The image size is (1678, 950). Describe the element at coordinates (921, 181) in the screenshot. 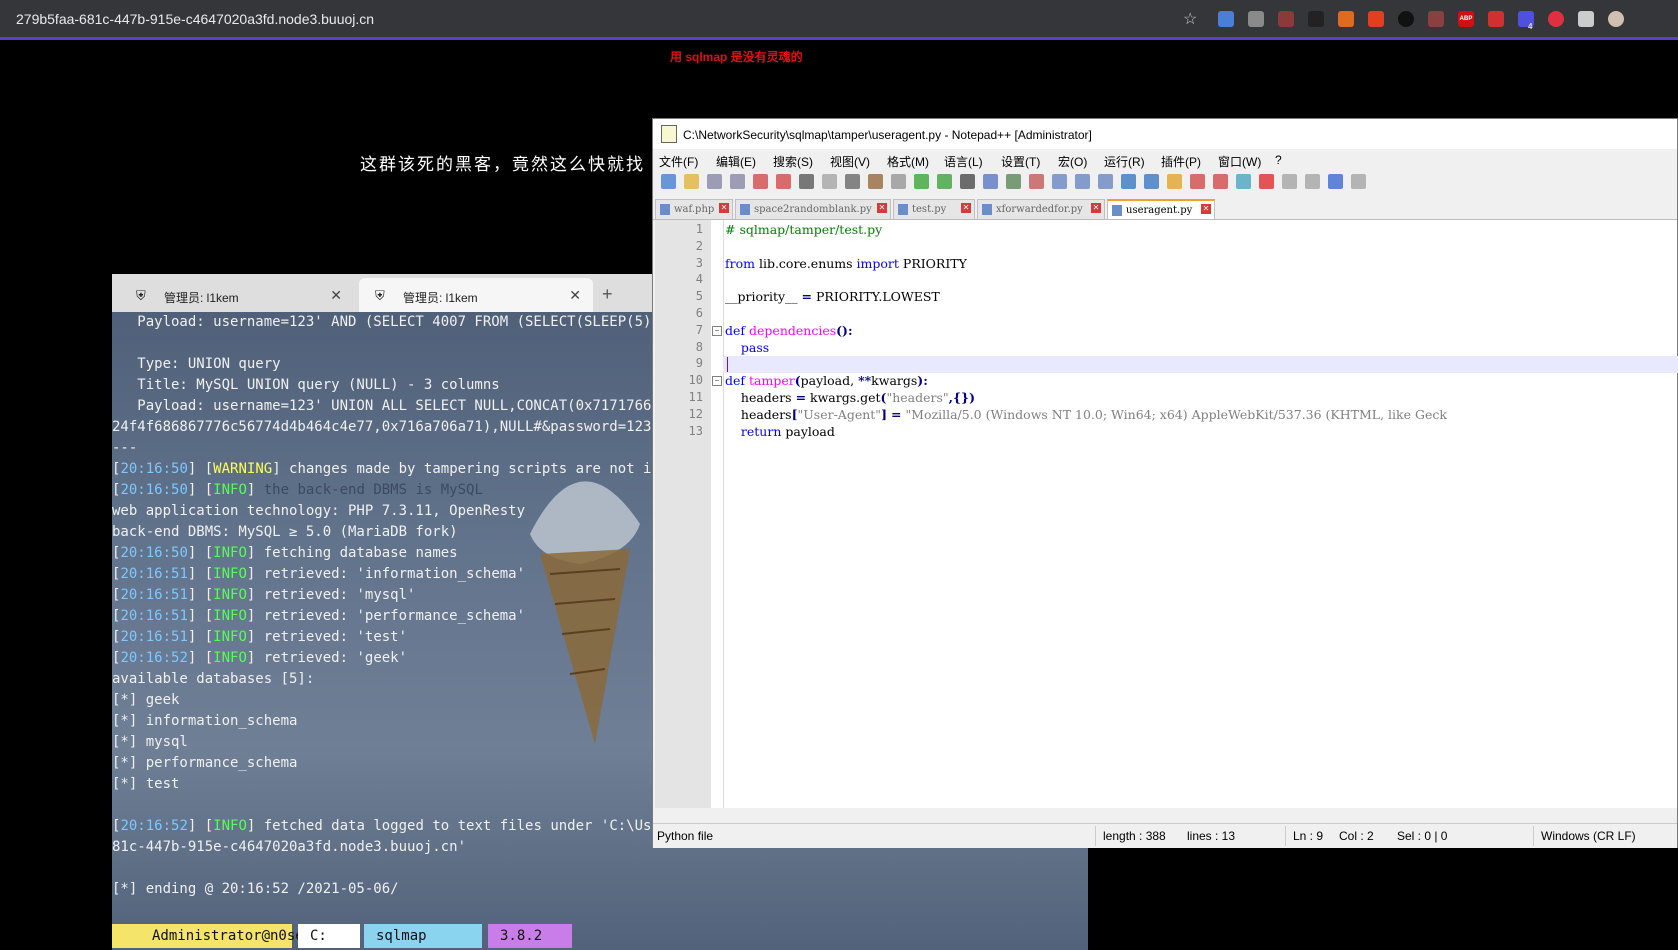

I see `redo-icon` at that location.